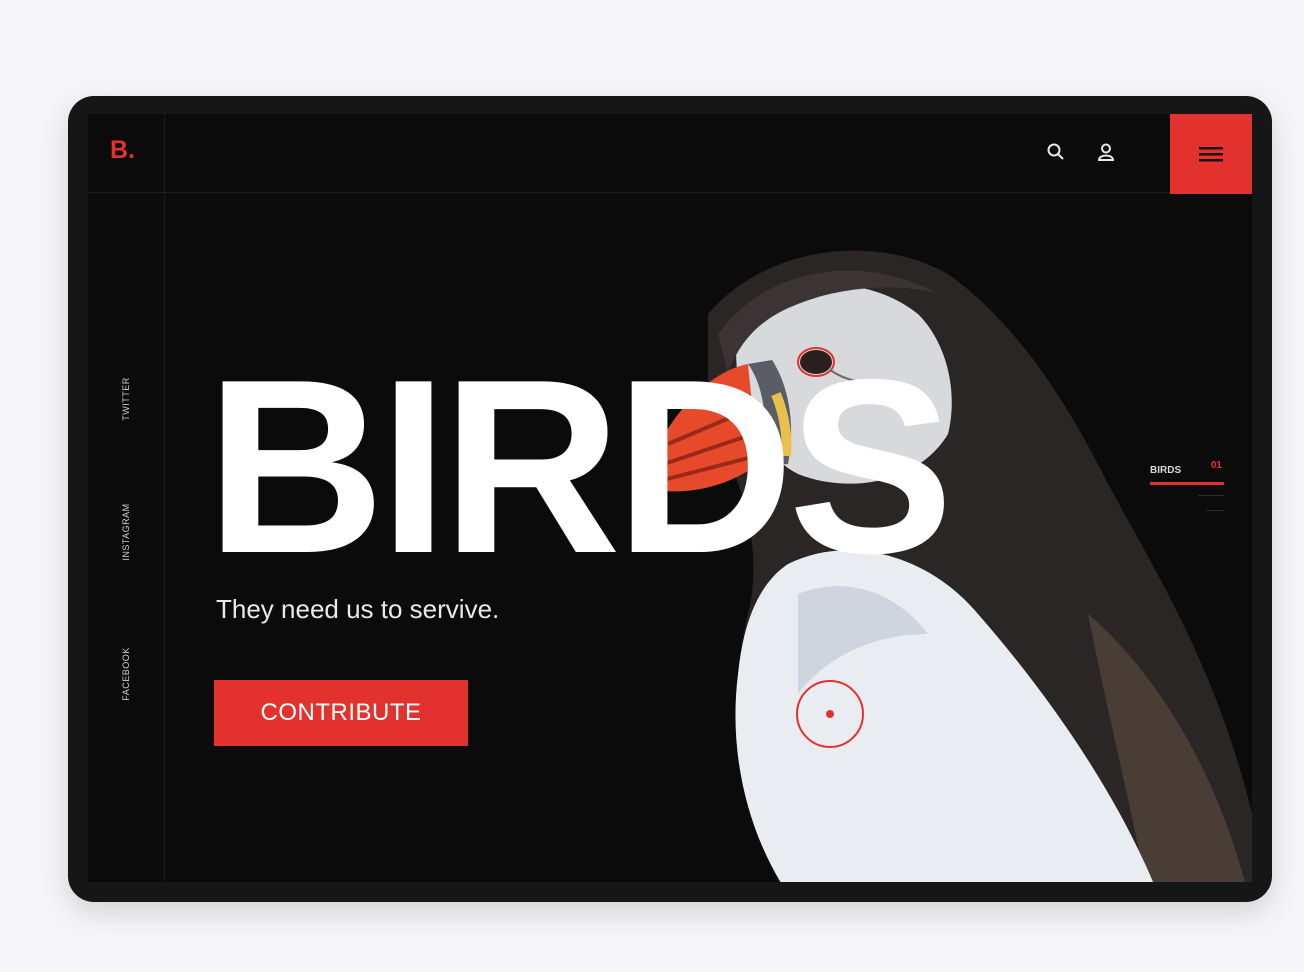  What do you see at coordinates (126, 399) in the screenshot?
I see `twitter-link: TWITTER` at bounding box center [126, 399].